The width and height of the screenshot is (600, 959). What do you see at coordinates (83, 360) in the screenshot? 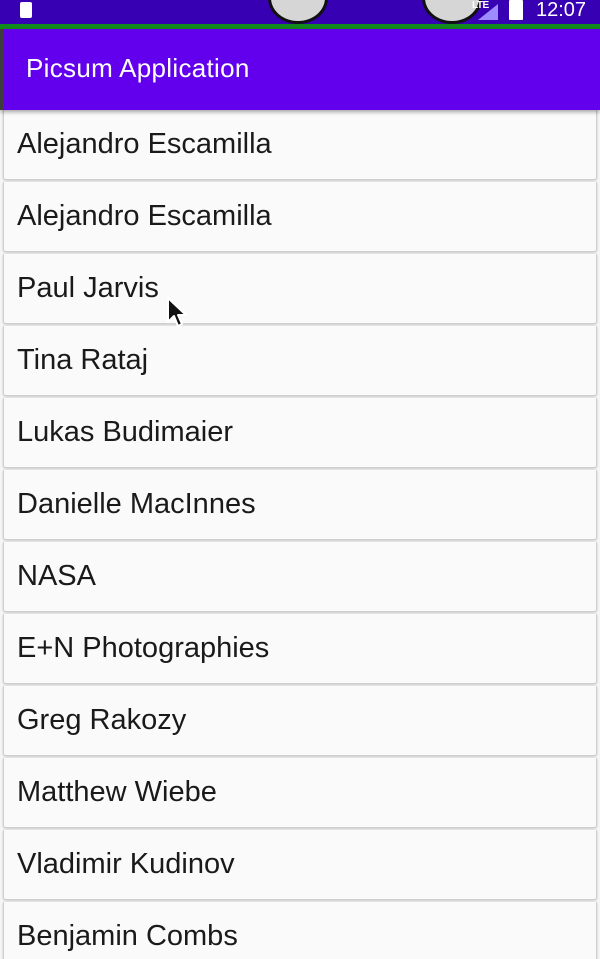
I see `author-name: Tina Rataj` at bounding box center [83, 360].